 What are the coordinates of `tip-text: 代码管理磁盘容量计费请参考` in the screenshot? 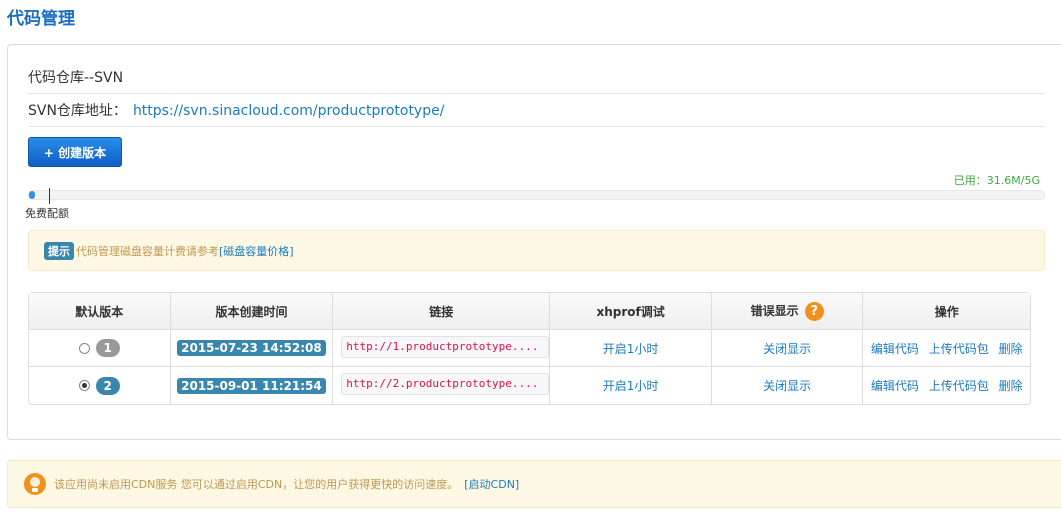 It's located at (147, 251).